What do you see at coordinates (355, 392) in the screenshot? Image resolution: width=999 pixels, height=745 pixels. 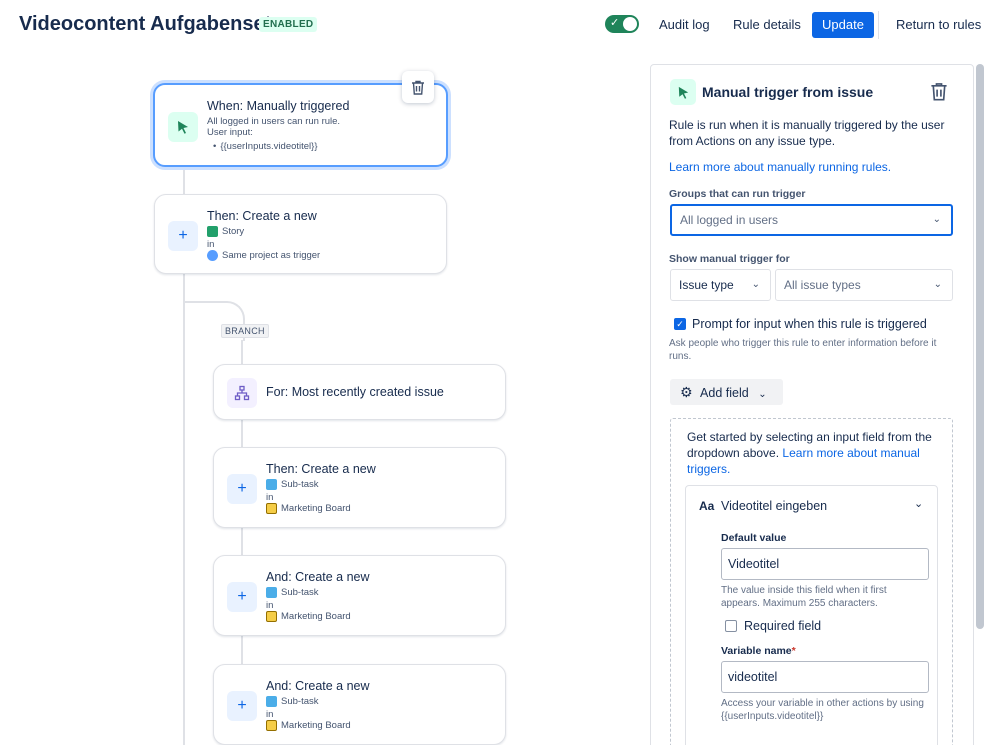 I see `branch-title: For: Most recently created issue` at bounding box center [355, 392].